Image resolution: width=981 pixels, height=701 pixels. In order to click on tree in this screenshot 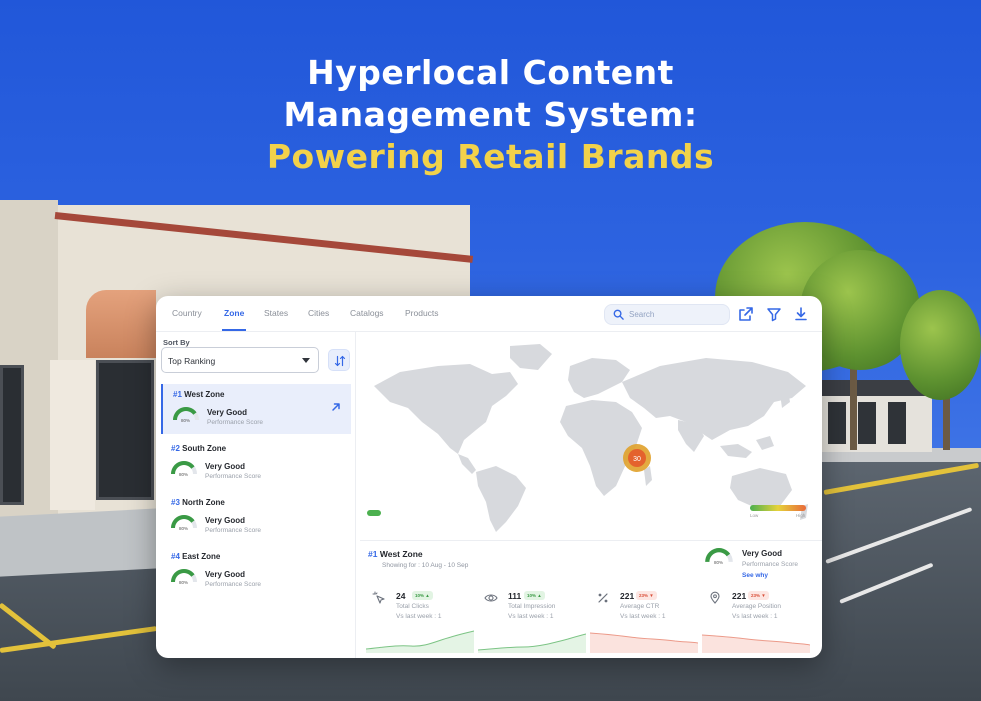, I will do `click(940, 345)`.